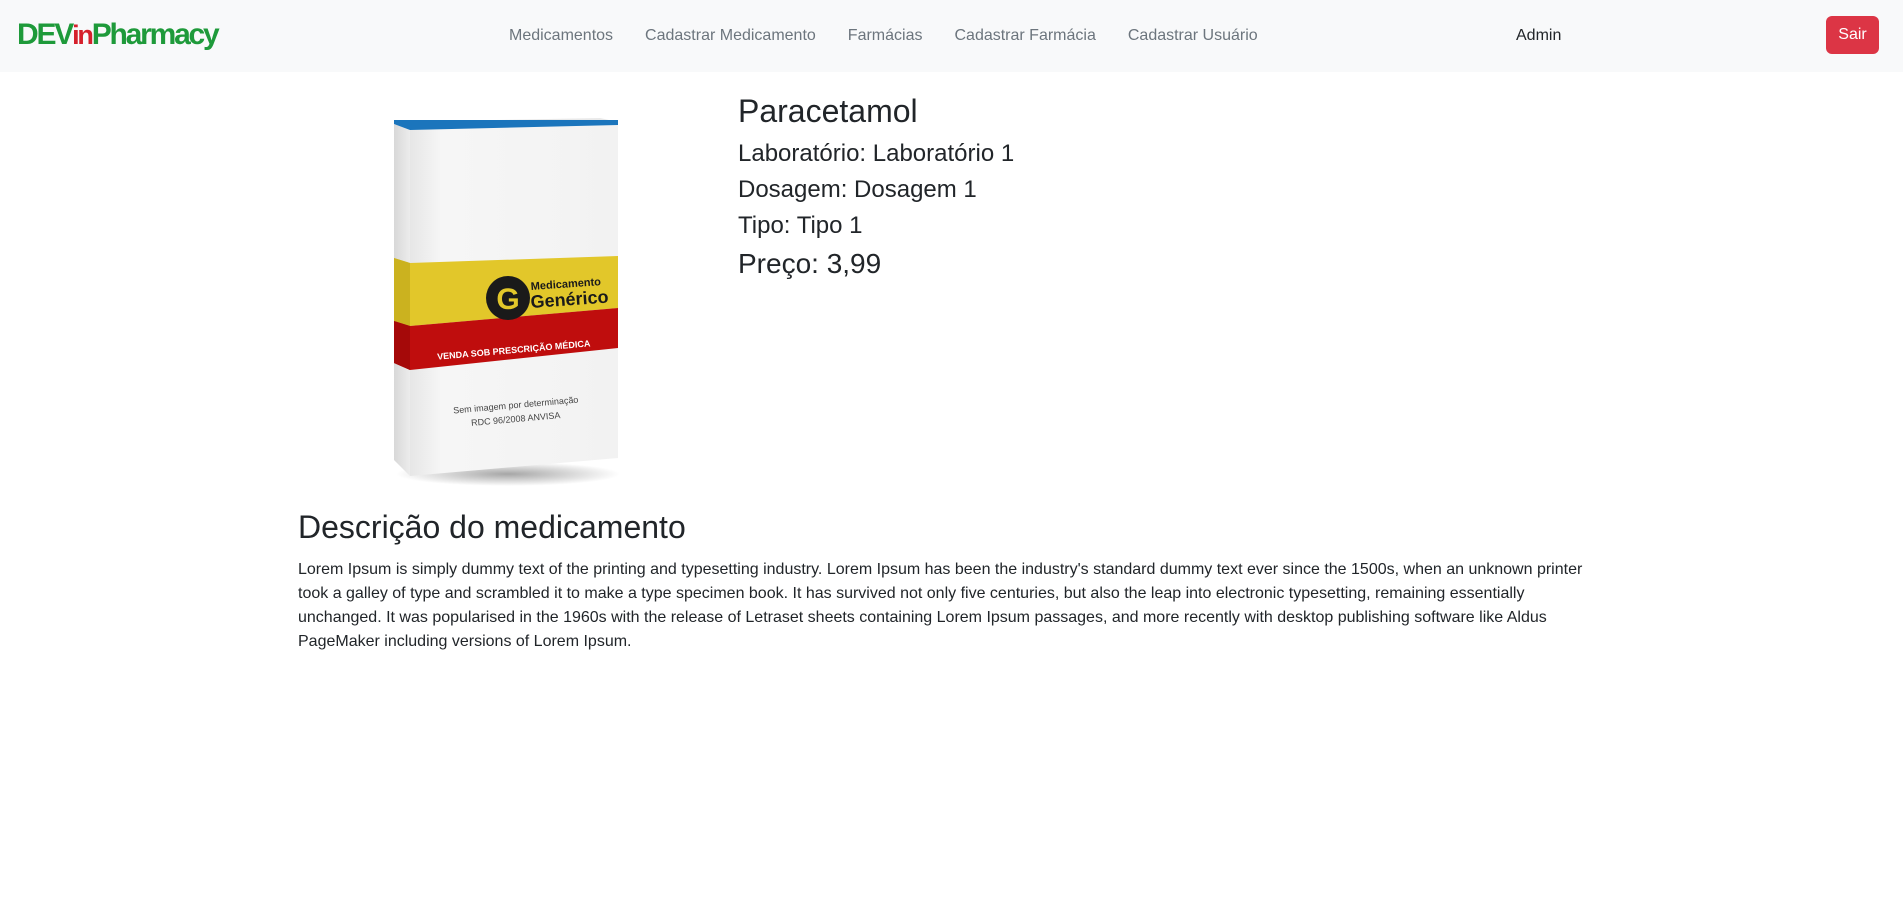 This screenshot has width=1903, height=900. I want to click on nav-link-medicamentos: Medicamentos, so click(561, 36).